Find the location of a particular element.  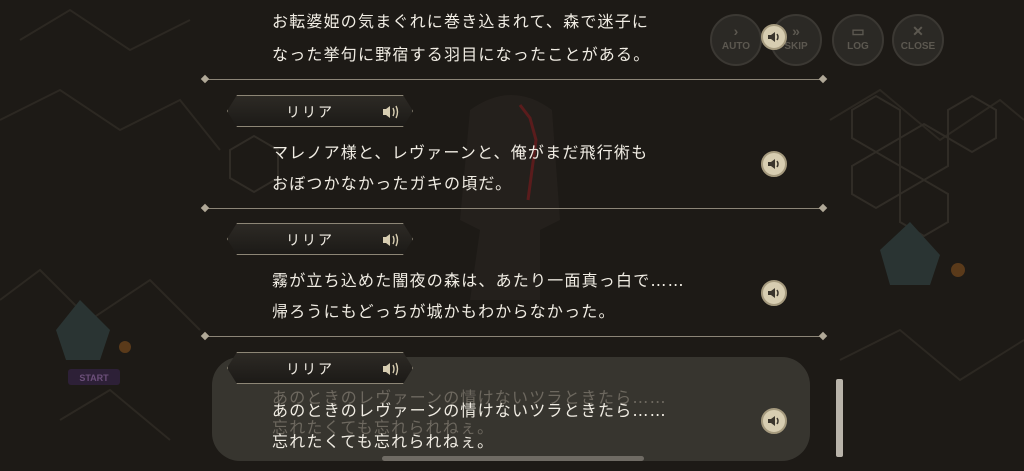

log-icon: ▭ is located at coordinates (858, 31).